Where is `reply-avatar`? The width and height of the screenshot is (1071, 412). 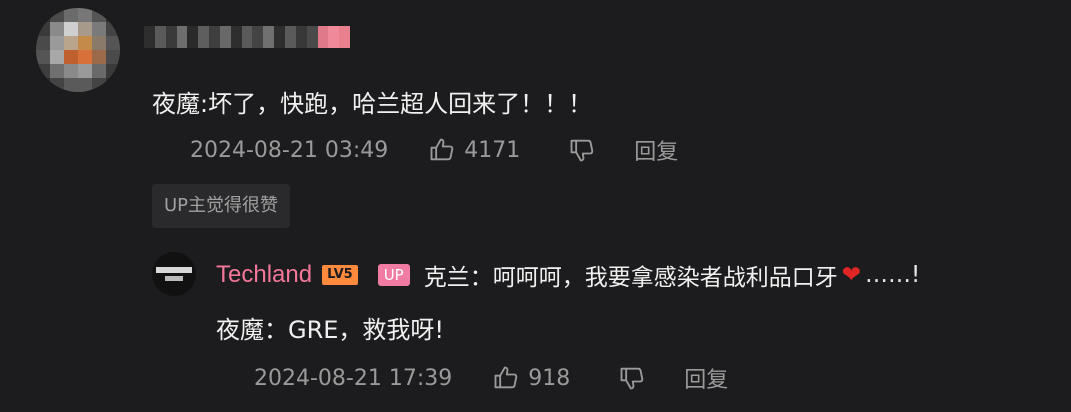
reply-avatar is located at coordinates (174, 274).